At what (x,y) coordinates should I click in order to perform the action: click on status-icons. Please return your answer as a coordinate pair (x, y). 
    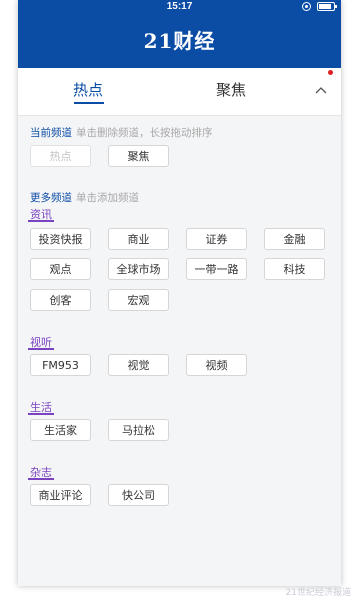
    Looking at the image, I should click on (319, 6).